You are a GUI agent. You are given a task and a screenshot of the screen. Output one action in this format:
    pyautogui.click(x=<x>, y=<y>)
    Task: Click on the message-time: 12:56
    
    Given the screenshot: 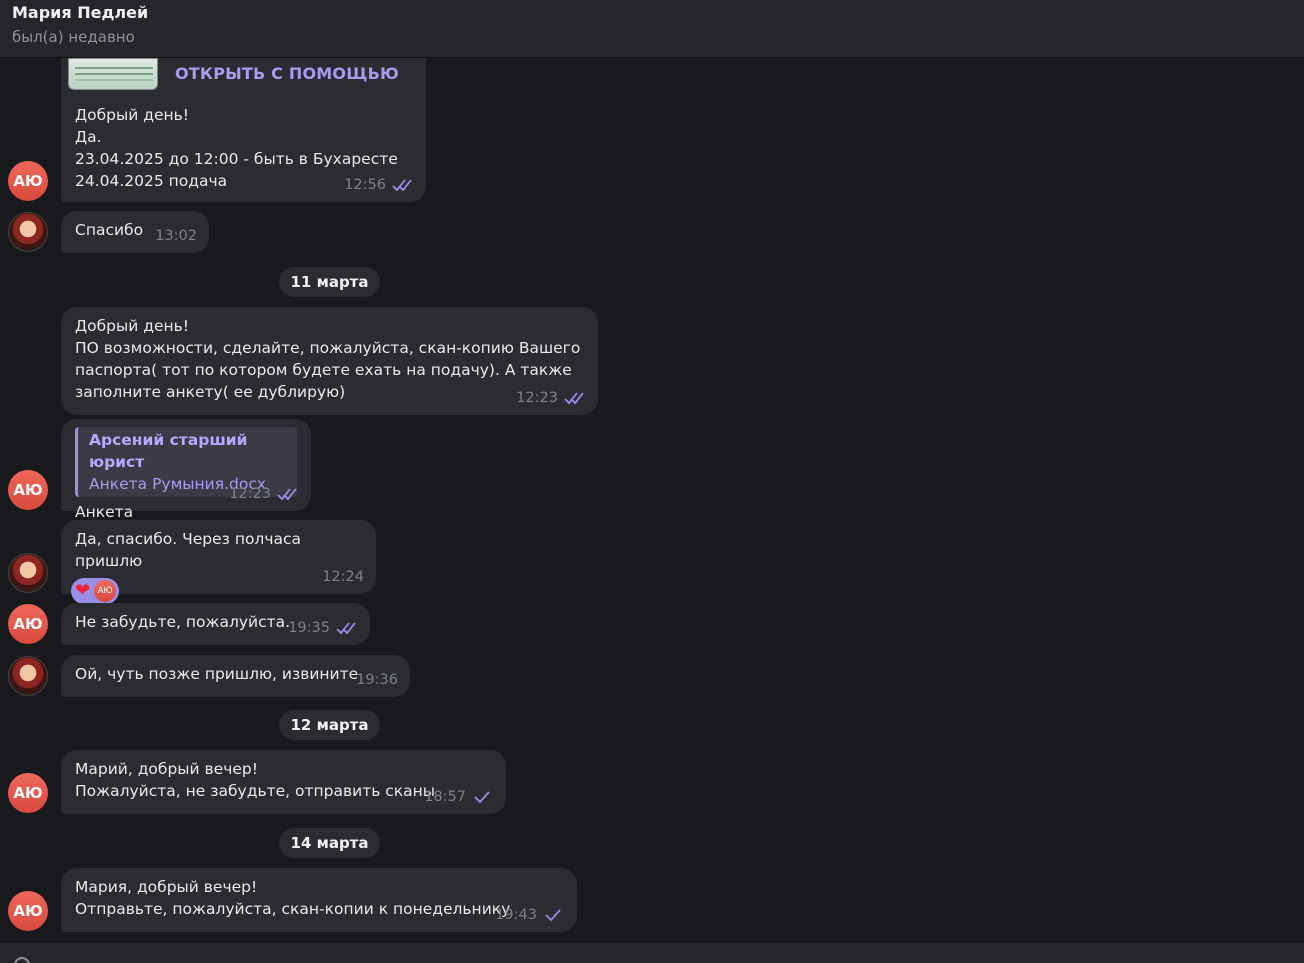 What is the action you would take?
    pyautogui.click(x=365, y=185)
    